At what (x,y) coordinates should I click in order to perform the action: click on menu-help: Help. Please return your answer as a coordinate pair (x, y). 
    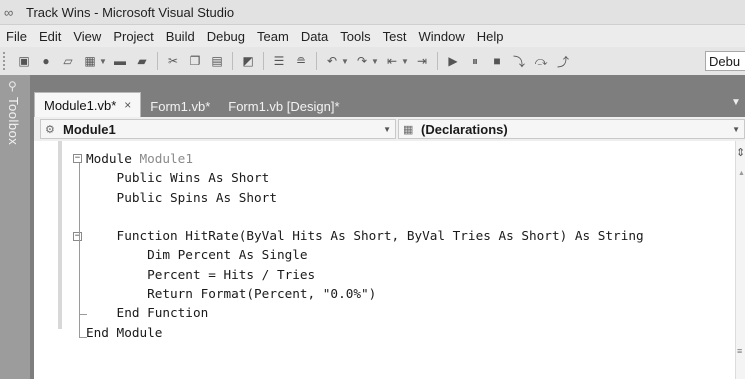
    Looking at the image, I should click on (490, 36).